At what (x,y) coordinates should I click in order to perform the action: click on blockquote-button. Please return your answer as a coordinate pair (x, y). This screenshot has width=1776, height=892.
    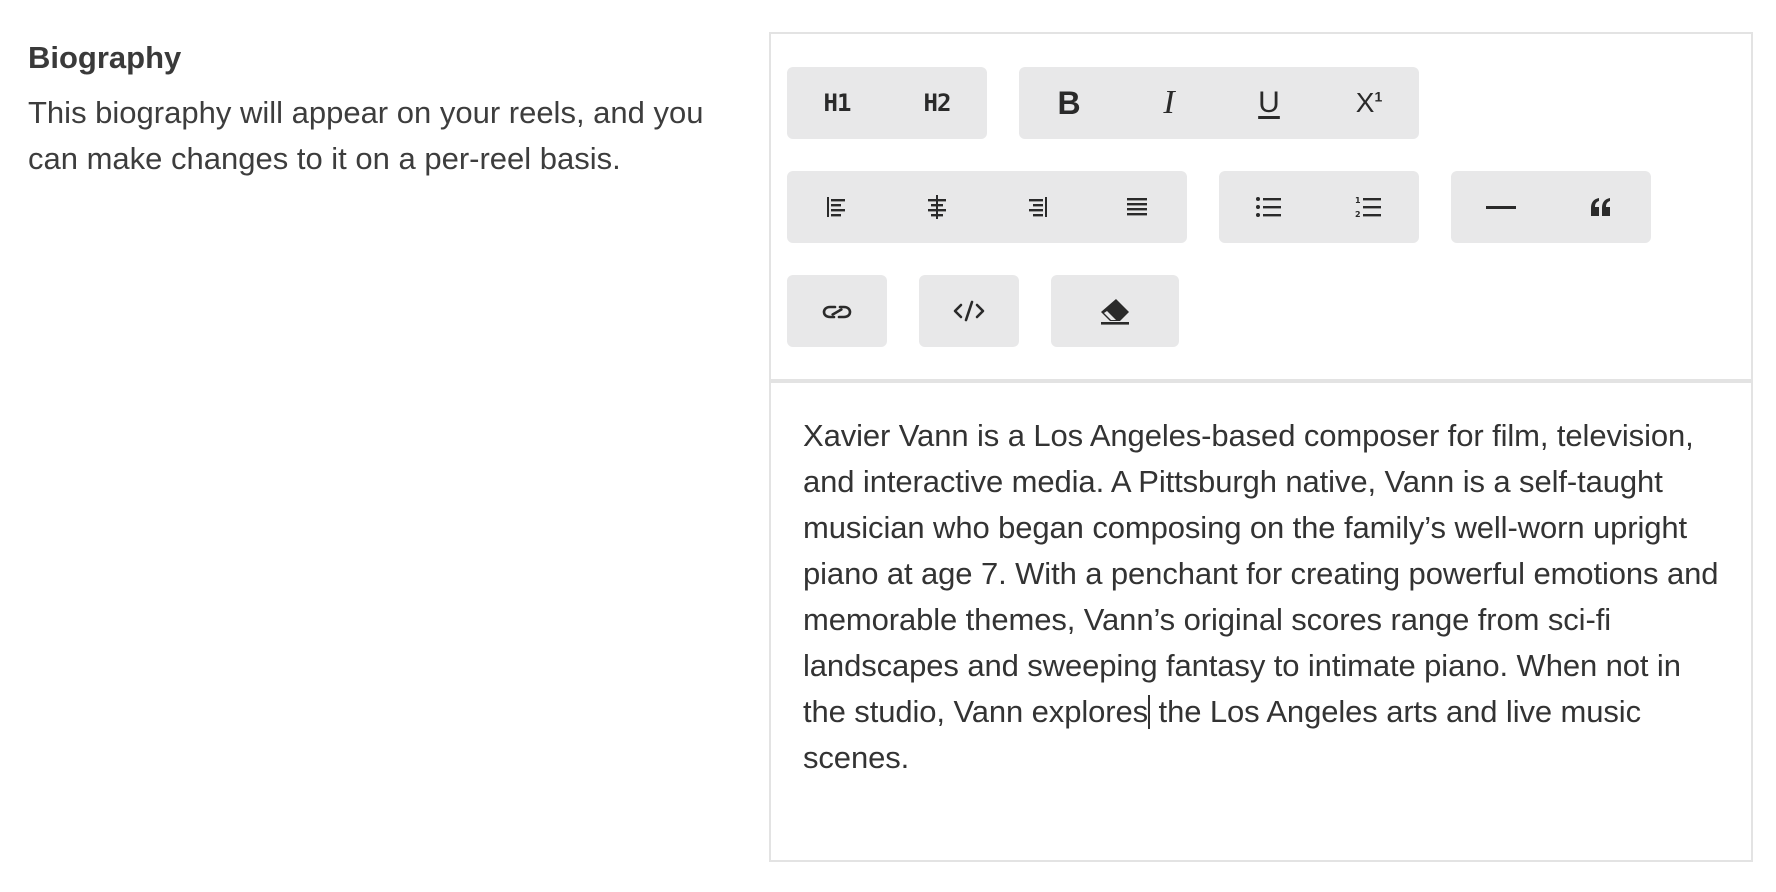
    Looking at the image, I should click on (1601, 207).